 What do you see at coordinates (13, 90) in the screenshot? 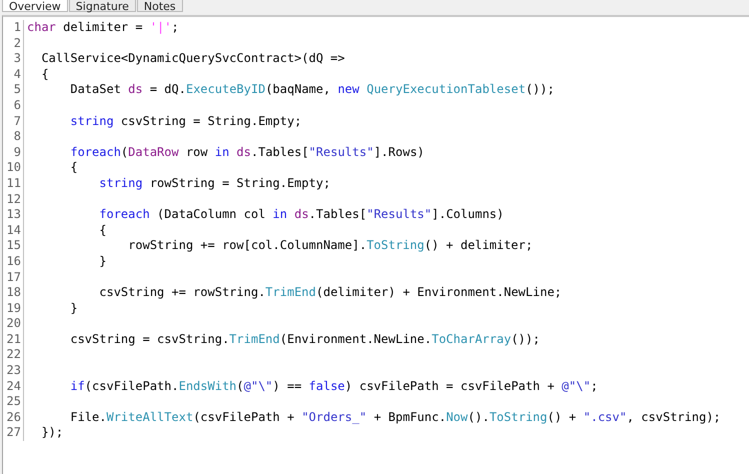
I see `line-number: 5` at bounding box center [13, 90].